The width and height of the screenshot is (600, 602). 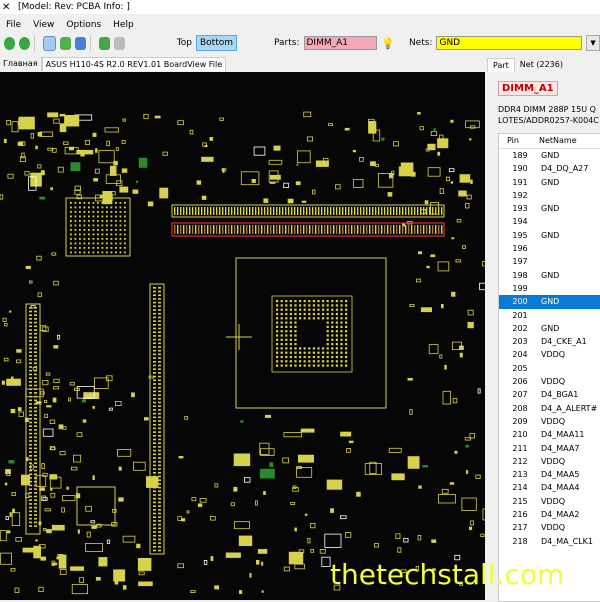 What do you see at coordinates (123, 25) in the screenshot?
I see `menu-help: Help` at bounding box center [123, 25].